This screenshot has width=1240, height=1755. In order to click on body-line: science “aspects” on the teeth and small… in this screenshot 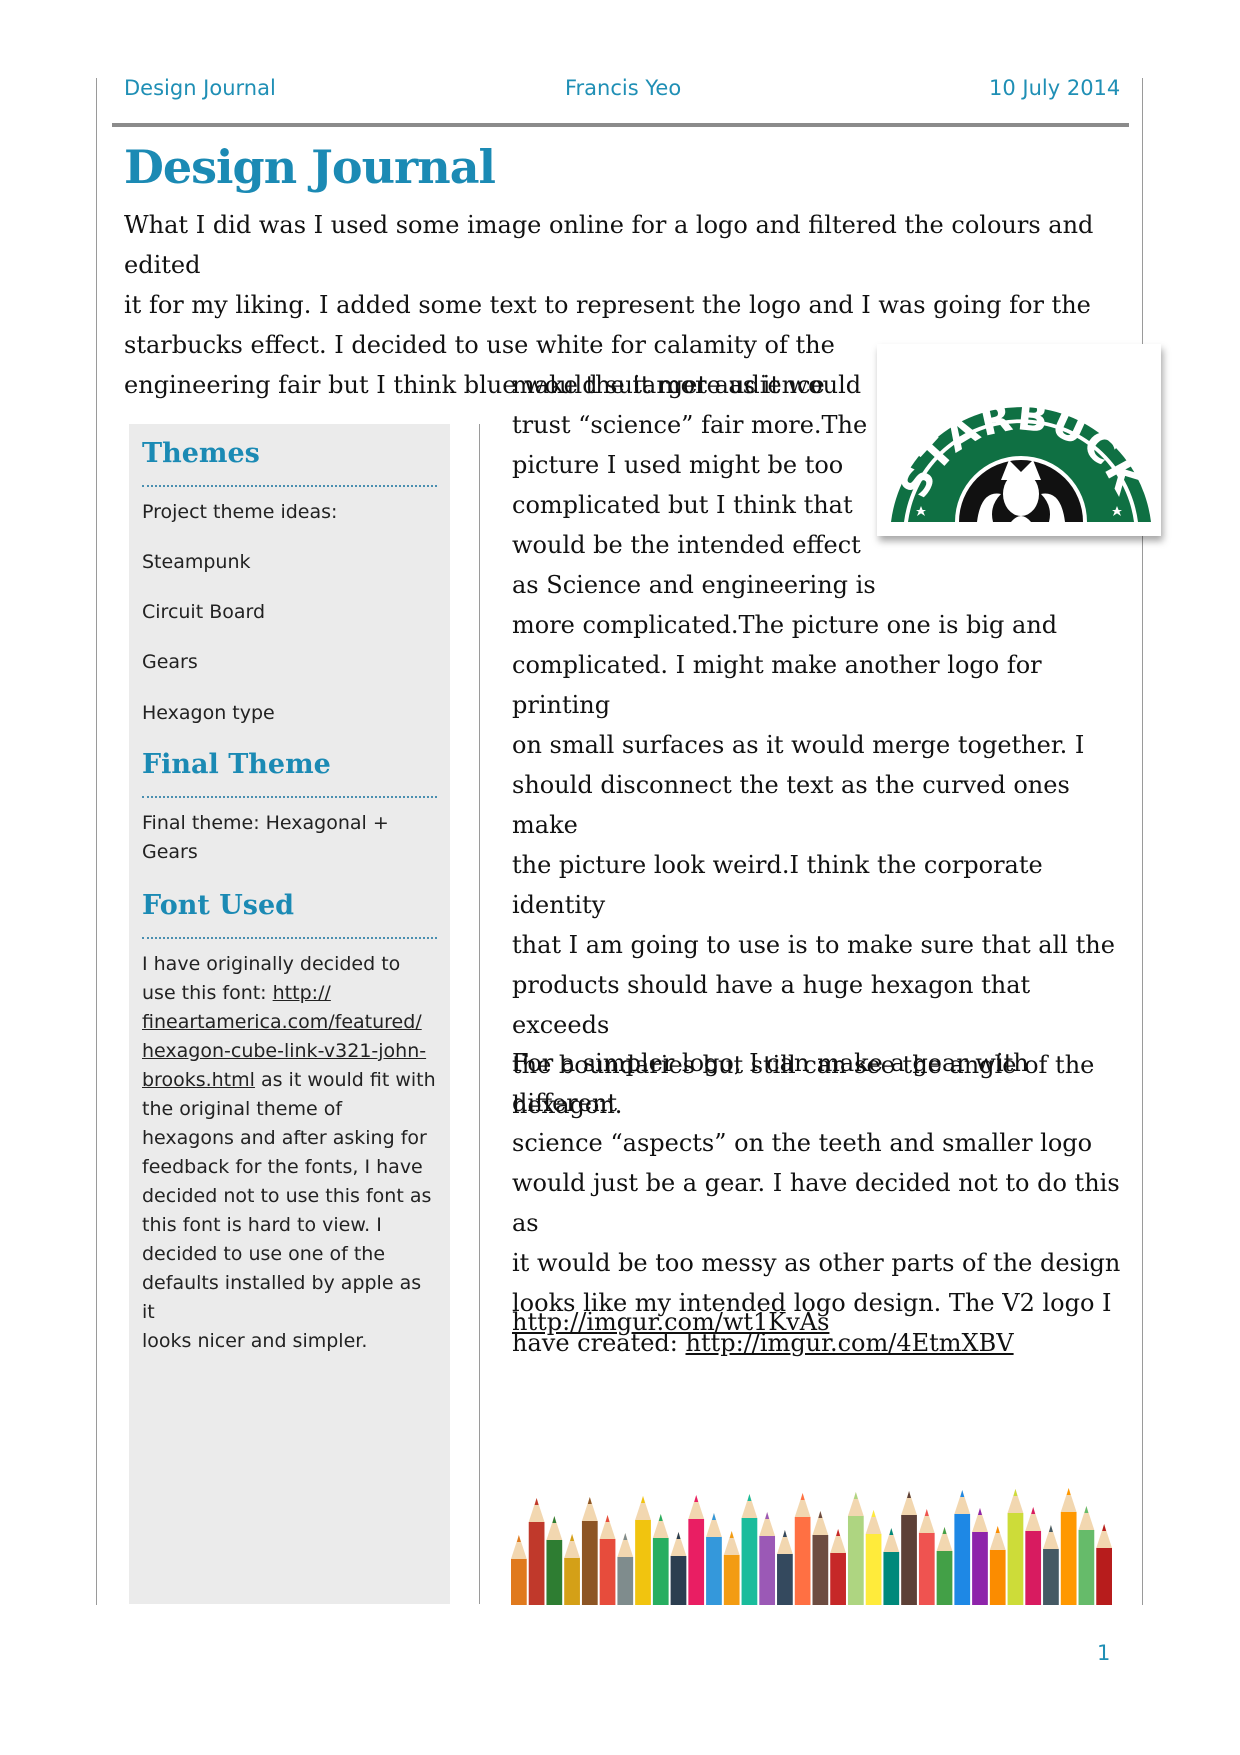, I will do `click(802, 1143)`.